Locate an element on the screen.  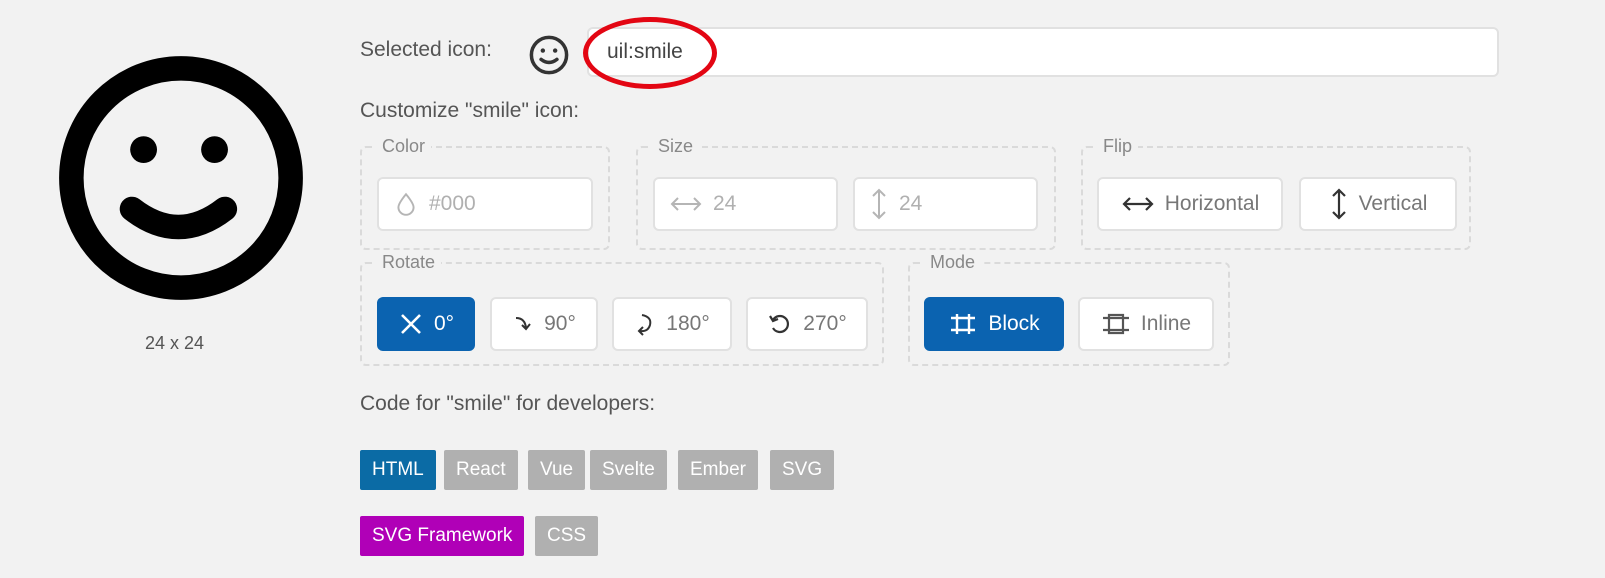
tab-vue: Vue is located at coordinates (557, 470).